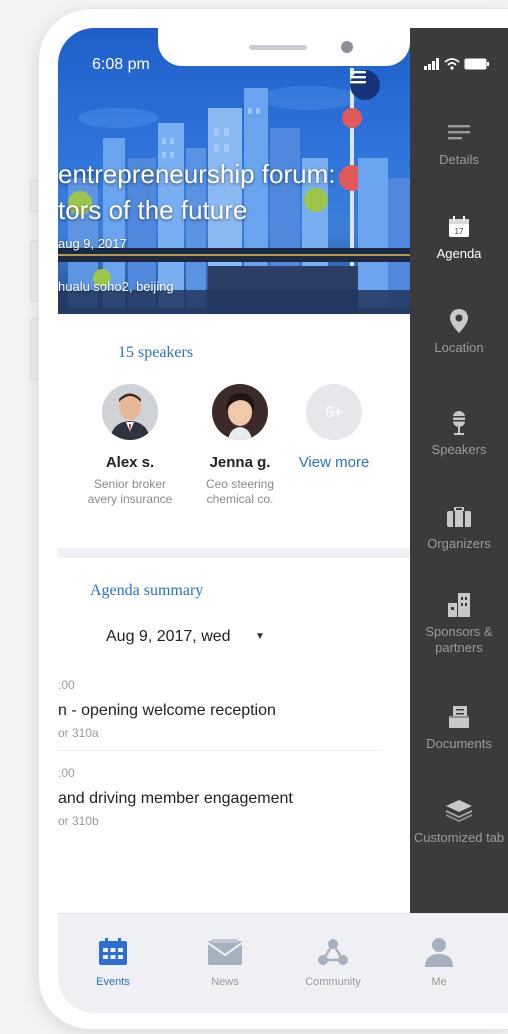 This screenshot has width=508, height=1034. I want to click on sidebar-item-label: Agenda, so click(459, 253).